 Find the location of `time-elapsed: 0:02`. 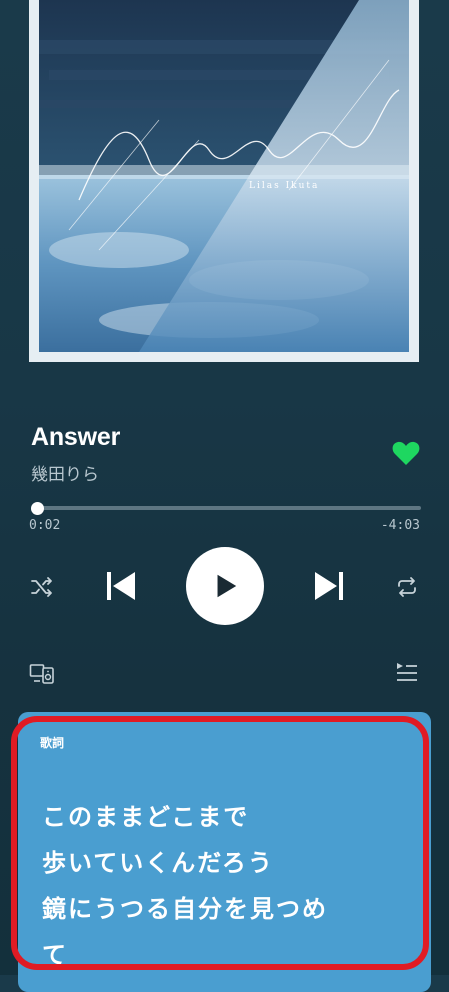

time-elapsed: 0:02 is located at coordinates (45, 525).